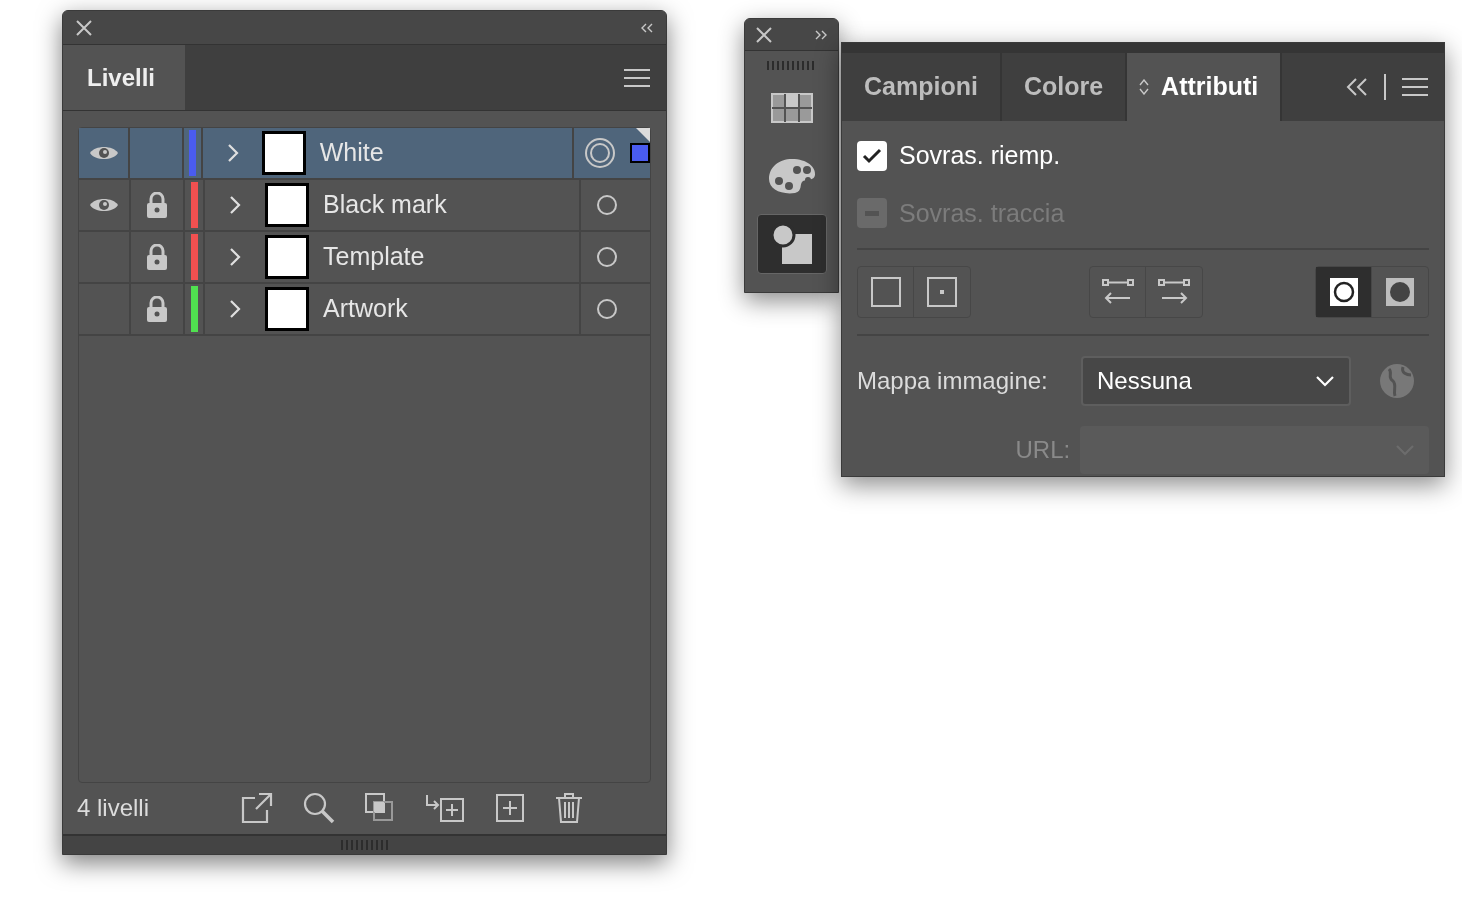 The image size is (1462, 908). Describe the element at coordinates (257, 808) in the screenshot. I see `export-icon` at that location.